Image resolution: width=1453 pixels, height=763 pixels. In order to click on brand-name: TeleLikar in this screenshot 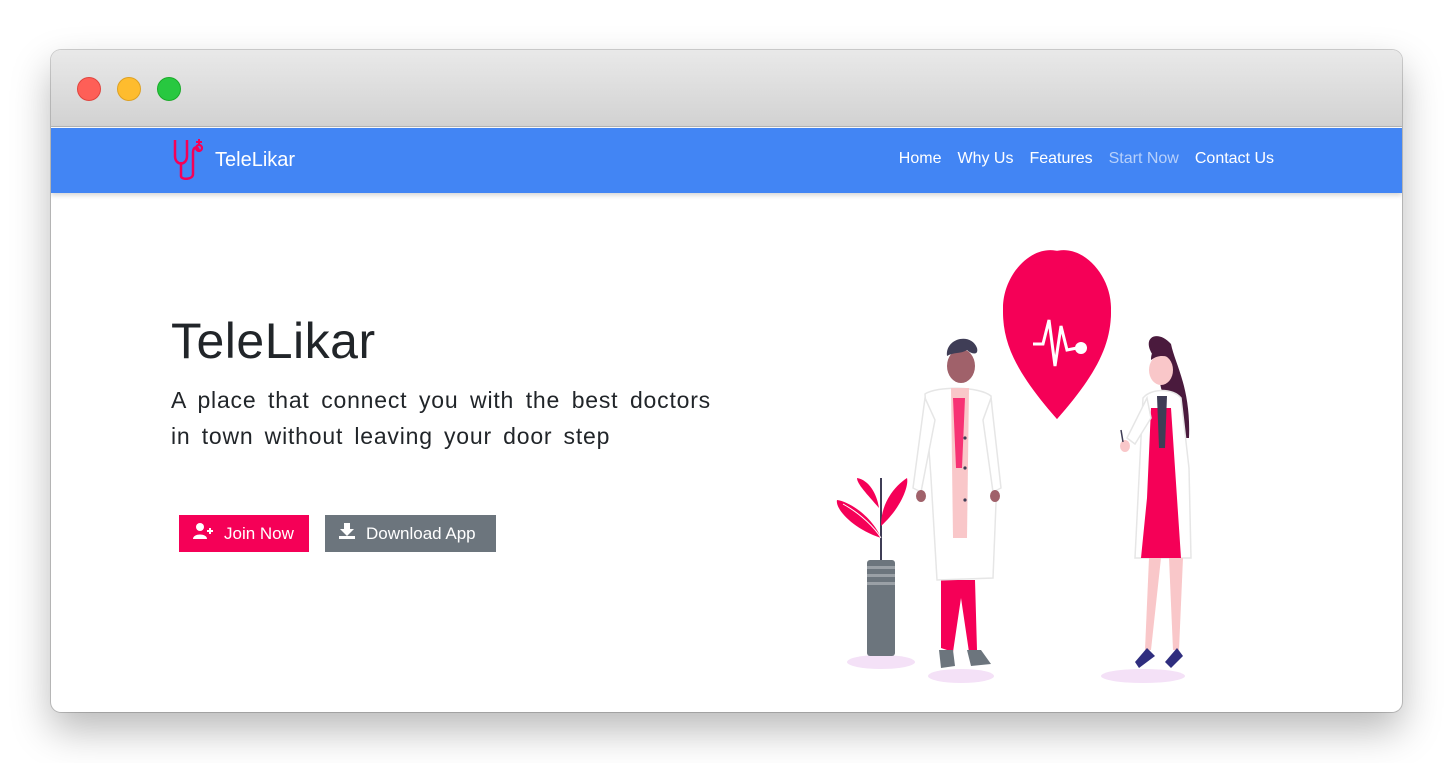, I will do `click(255, 159)`.